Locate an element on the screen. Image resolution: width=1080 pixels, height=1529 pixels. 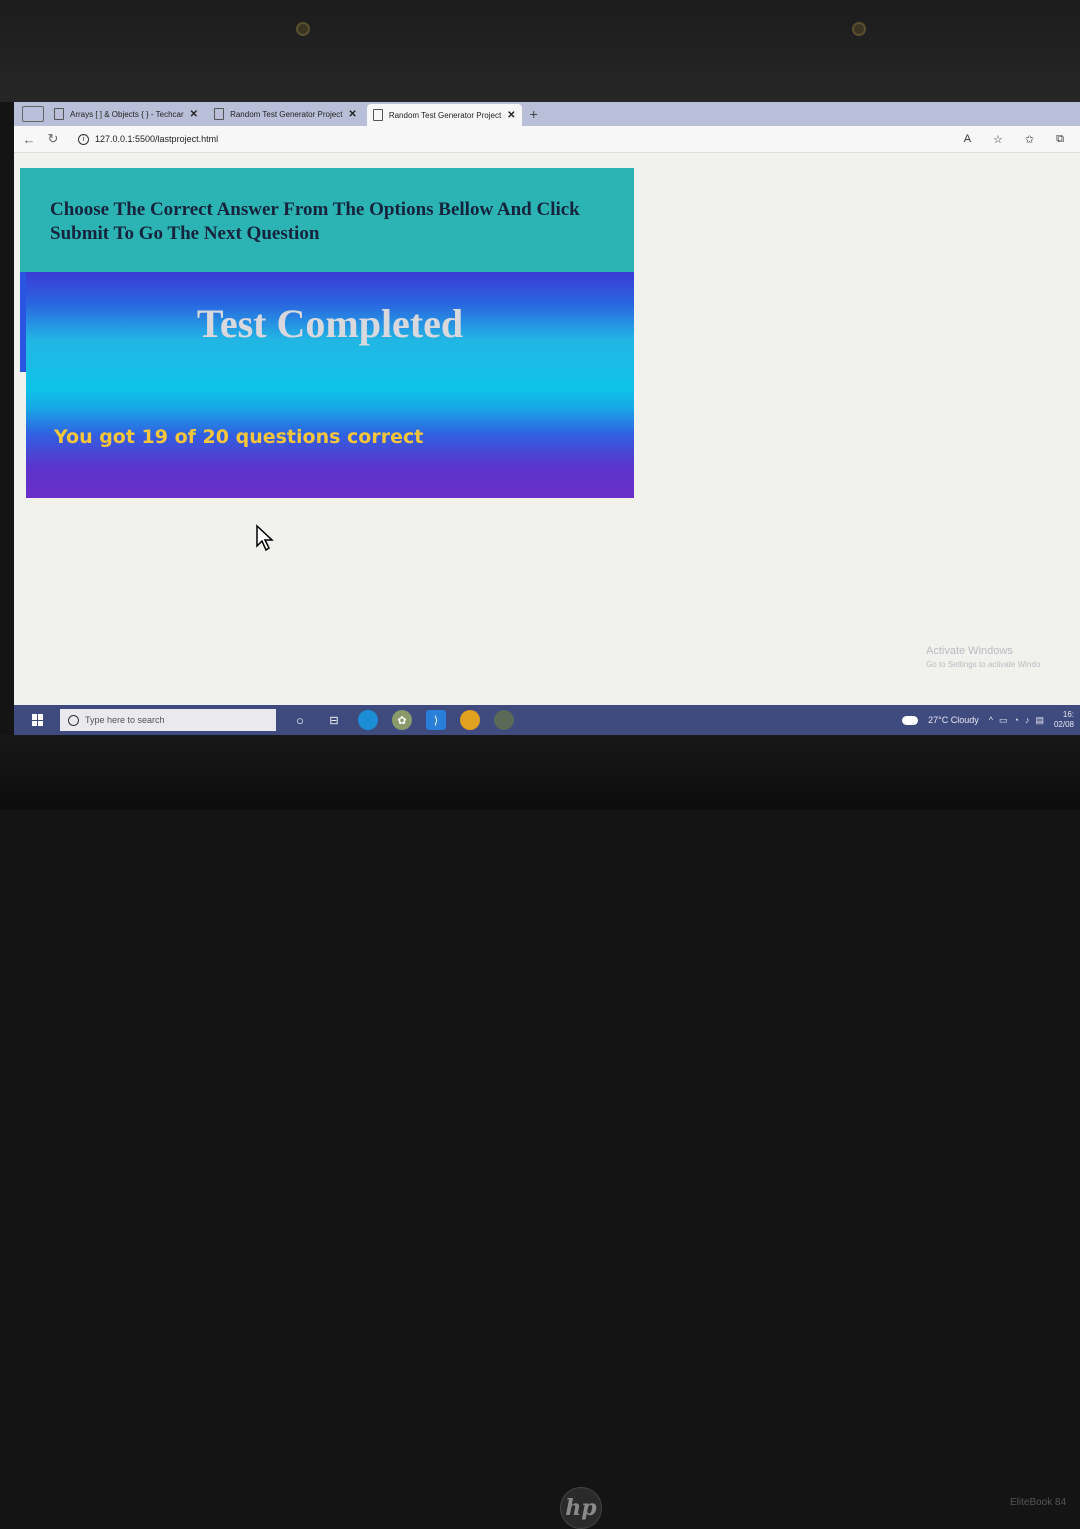
browser-tab-active: Random Test Generator Project ✕ is located at coordinates (444, 115).